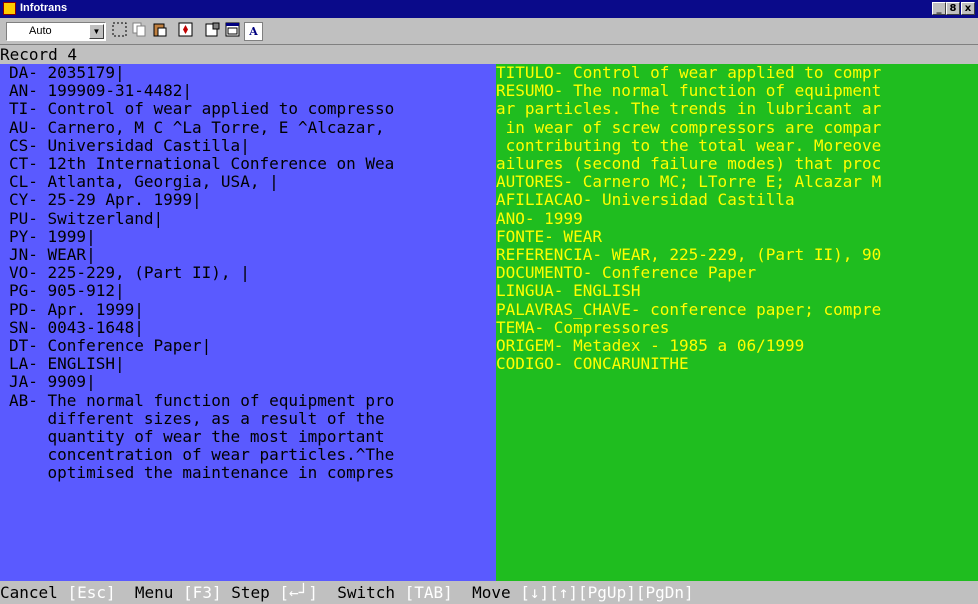 The image size is (978, 604). Describe the element at coordinates (129, 273) in the screenshot. I see `record-field-line: VO- 225-229, (Part II), |` at that location.